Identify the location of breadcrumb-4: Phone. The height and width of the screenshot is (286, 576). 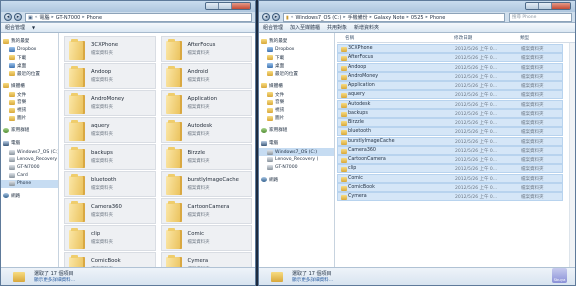
(438, 18).